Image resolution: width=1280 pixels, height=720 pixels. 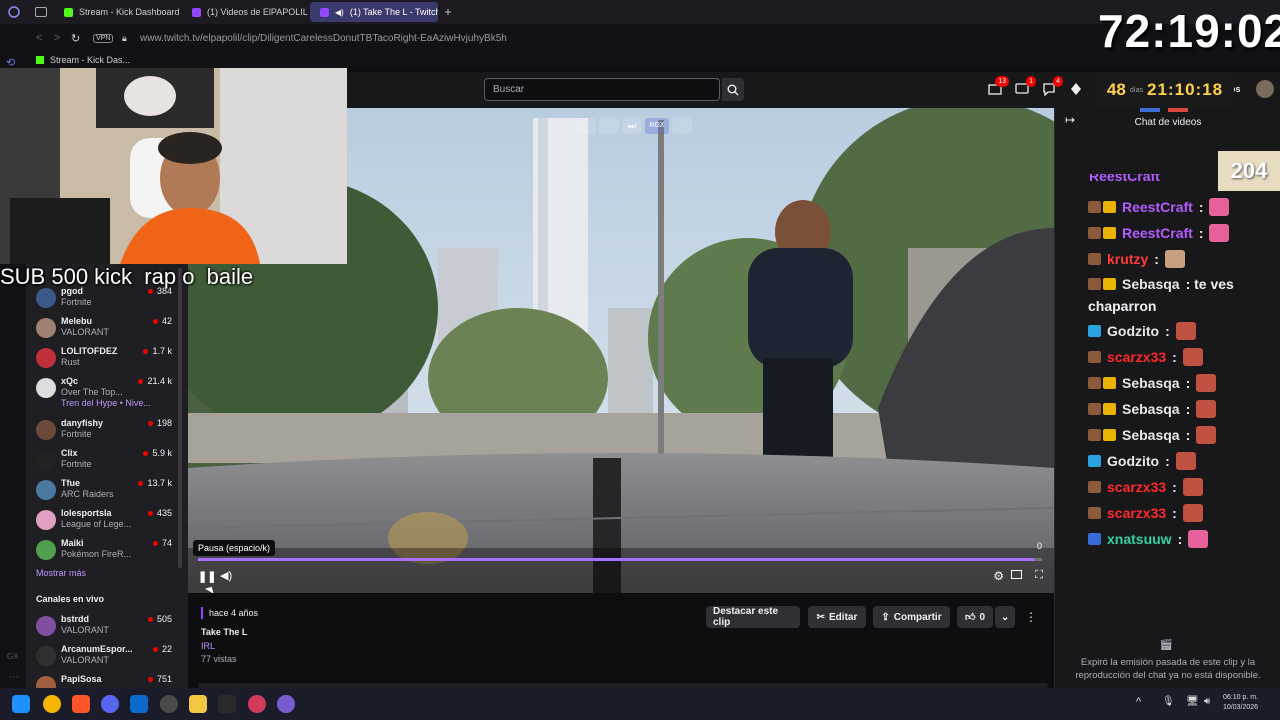 I want to click on channel-name: Melebu, so click(x=77, y=321).